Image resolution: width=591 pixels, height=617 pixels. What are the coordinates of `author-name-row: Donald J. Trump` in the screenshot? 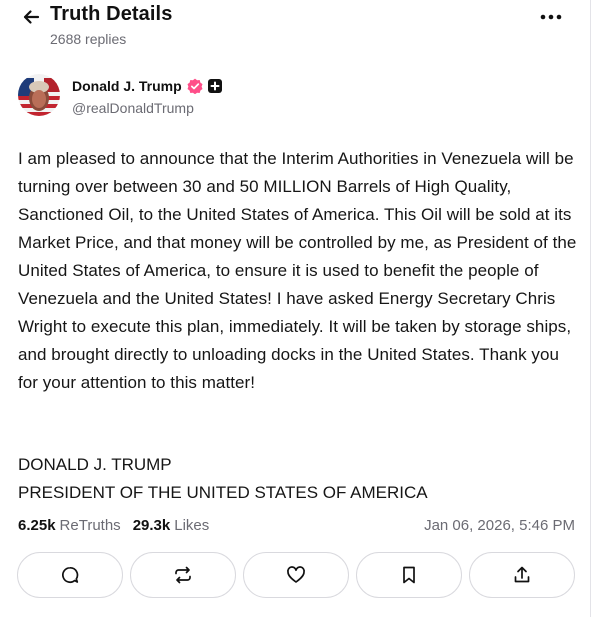 It's located at (147, 86).